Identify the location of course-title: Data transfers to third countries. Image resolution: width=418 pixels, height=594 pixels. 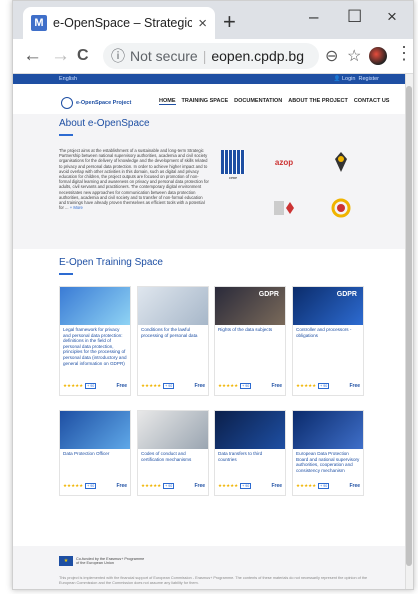
(250, 456).